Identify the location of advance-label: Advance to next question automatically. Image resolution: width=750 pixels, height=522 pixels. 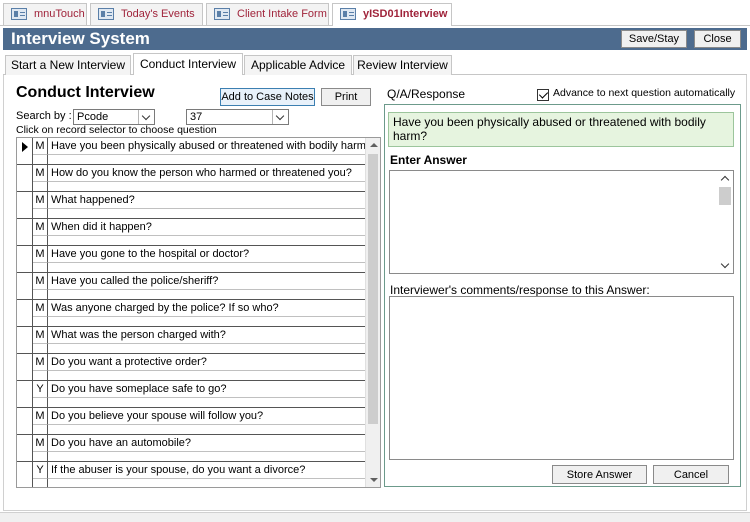
(644, 93).